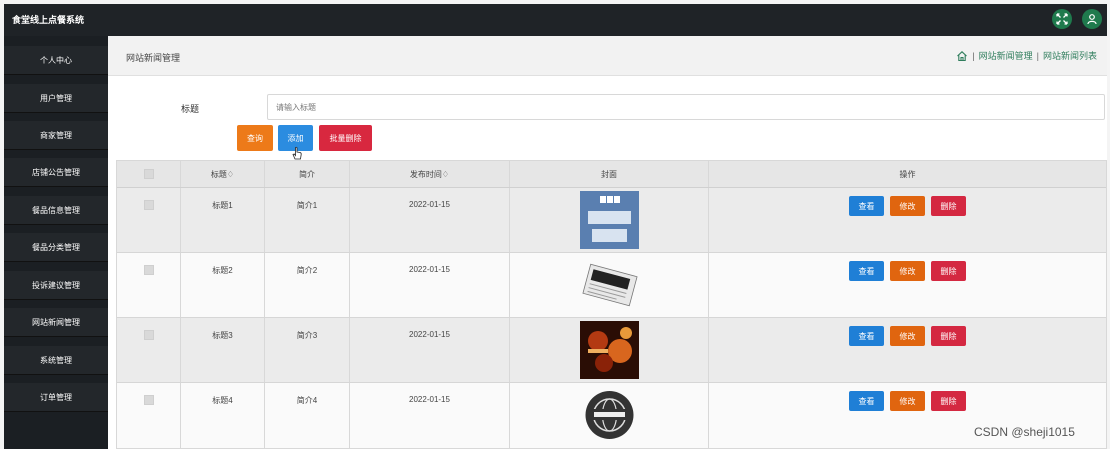 This screenshot has height=449, width=1110. I want to click on column-header-cover: 封面, so click(609, 174).